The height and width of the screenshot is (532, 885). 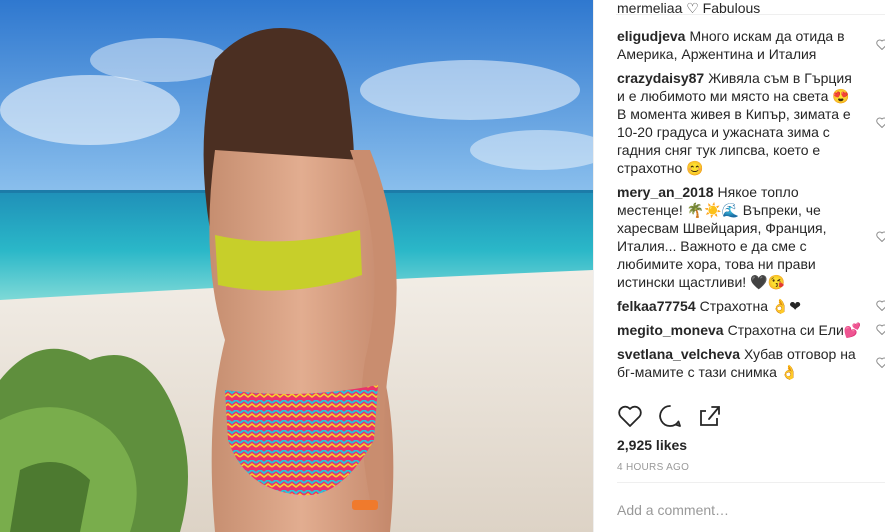 I want to click on comment-username: svetlana_velcheva, so click(x=678, y=354).